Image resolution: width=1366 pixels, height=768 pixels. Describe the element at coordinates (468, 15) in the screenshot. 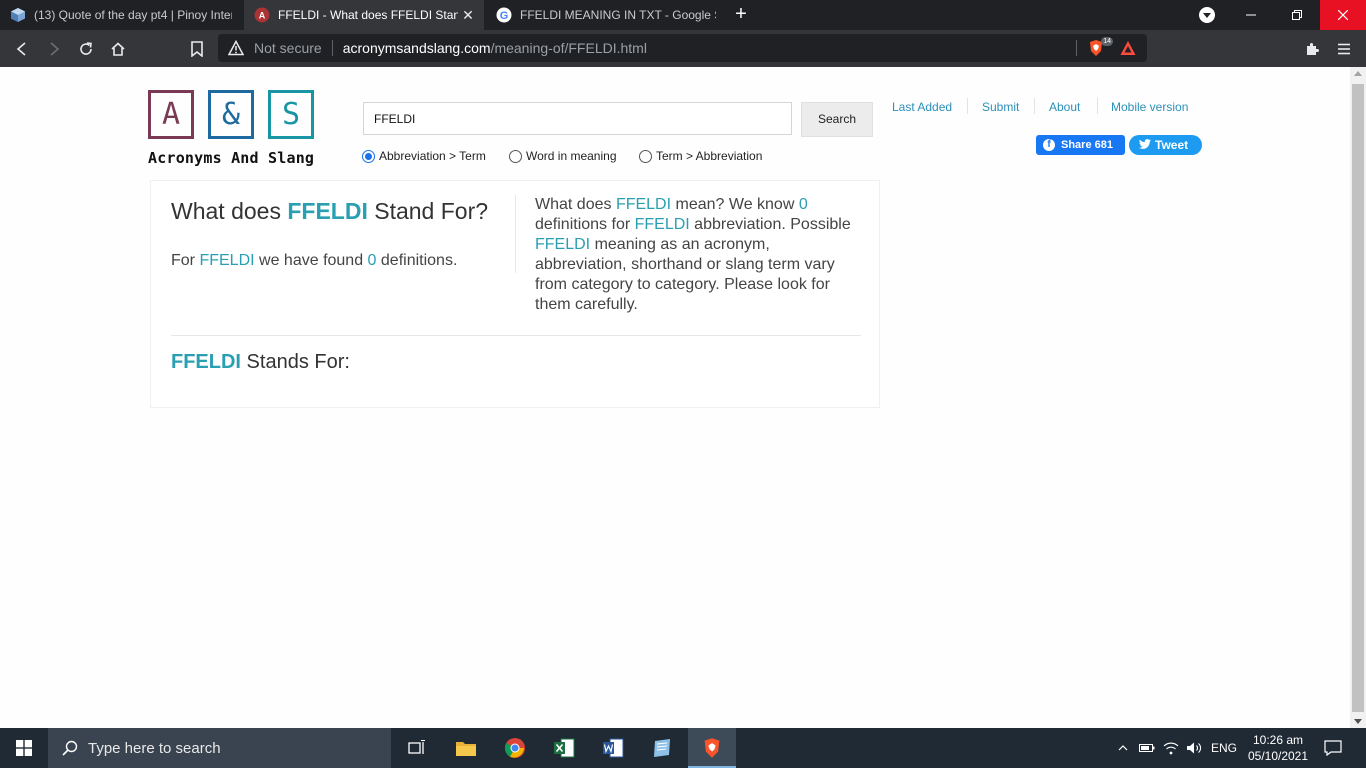

I see `tab-close-icon: ✕` at that location.